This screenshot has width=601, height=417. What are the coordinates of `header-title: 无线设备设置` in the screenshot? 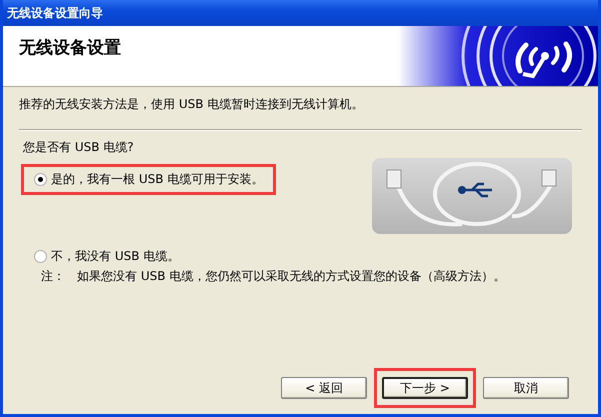 It's located at (70, 48).